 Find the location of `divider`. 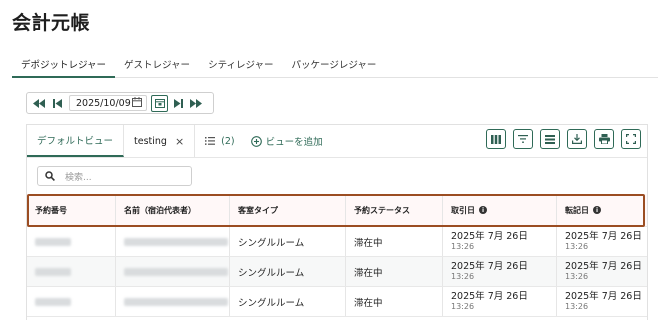

divider is located at coordinates (337, 157).